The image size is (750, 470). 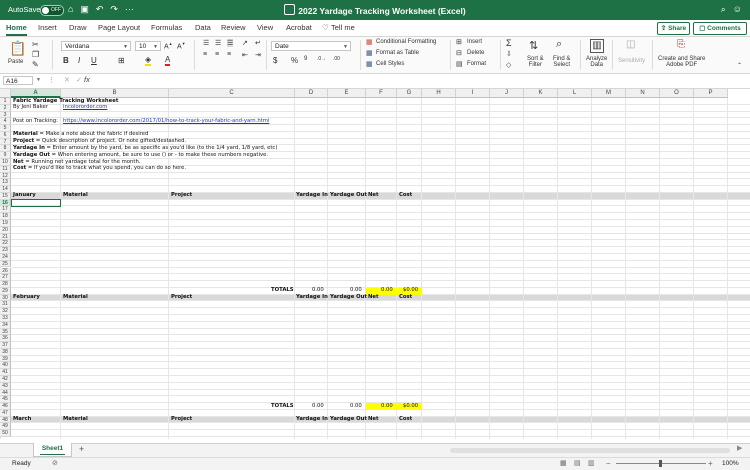 What do you see at coordinates (660, 463) in the screenshot?
I see `zoom-slider-thumb` at bounding box center [660, 463].